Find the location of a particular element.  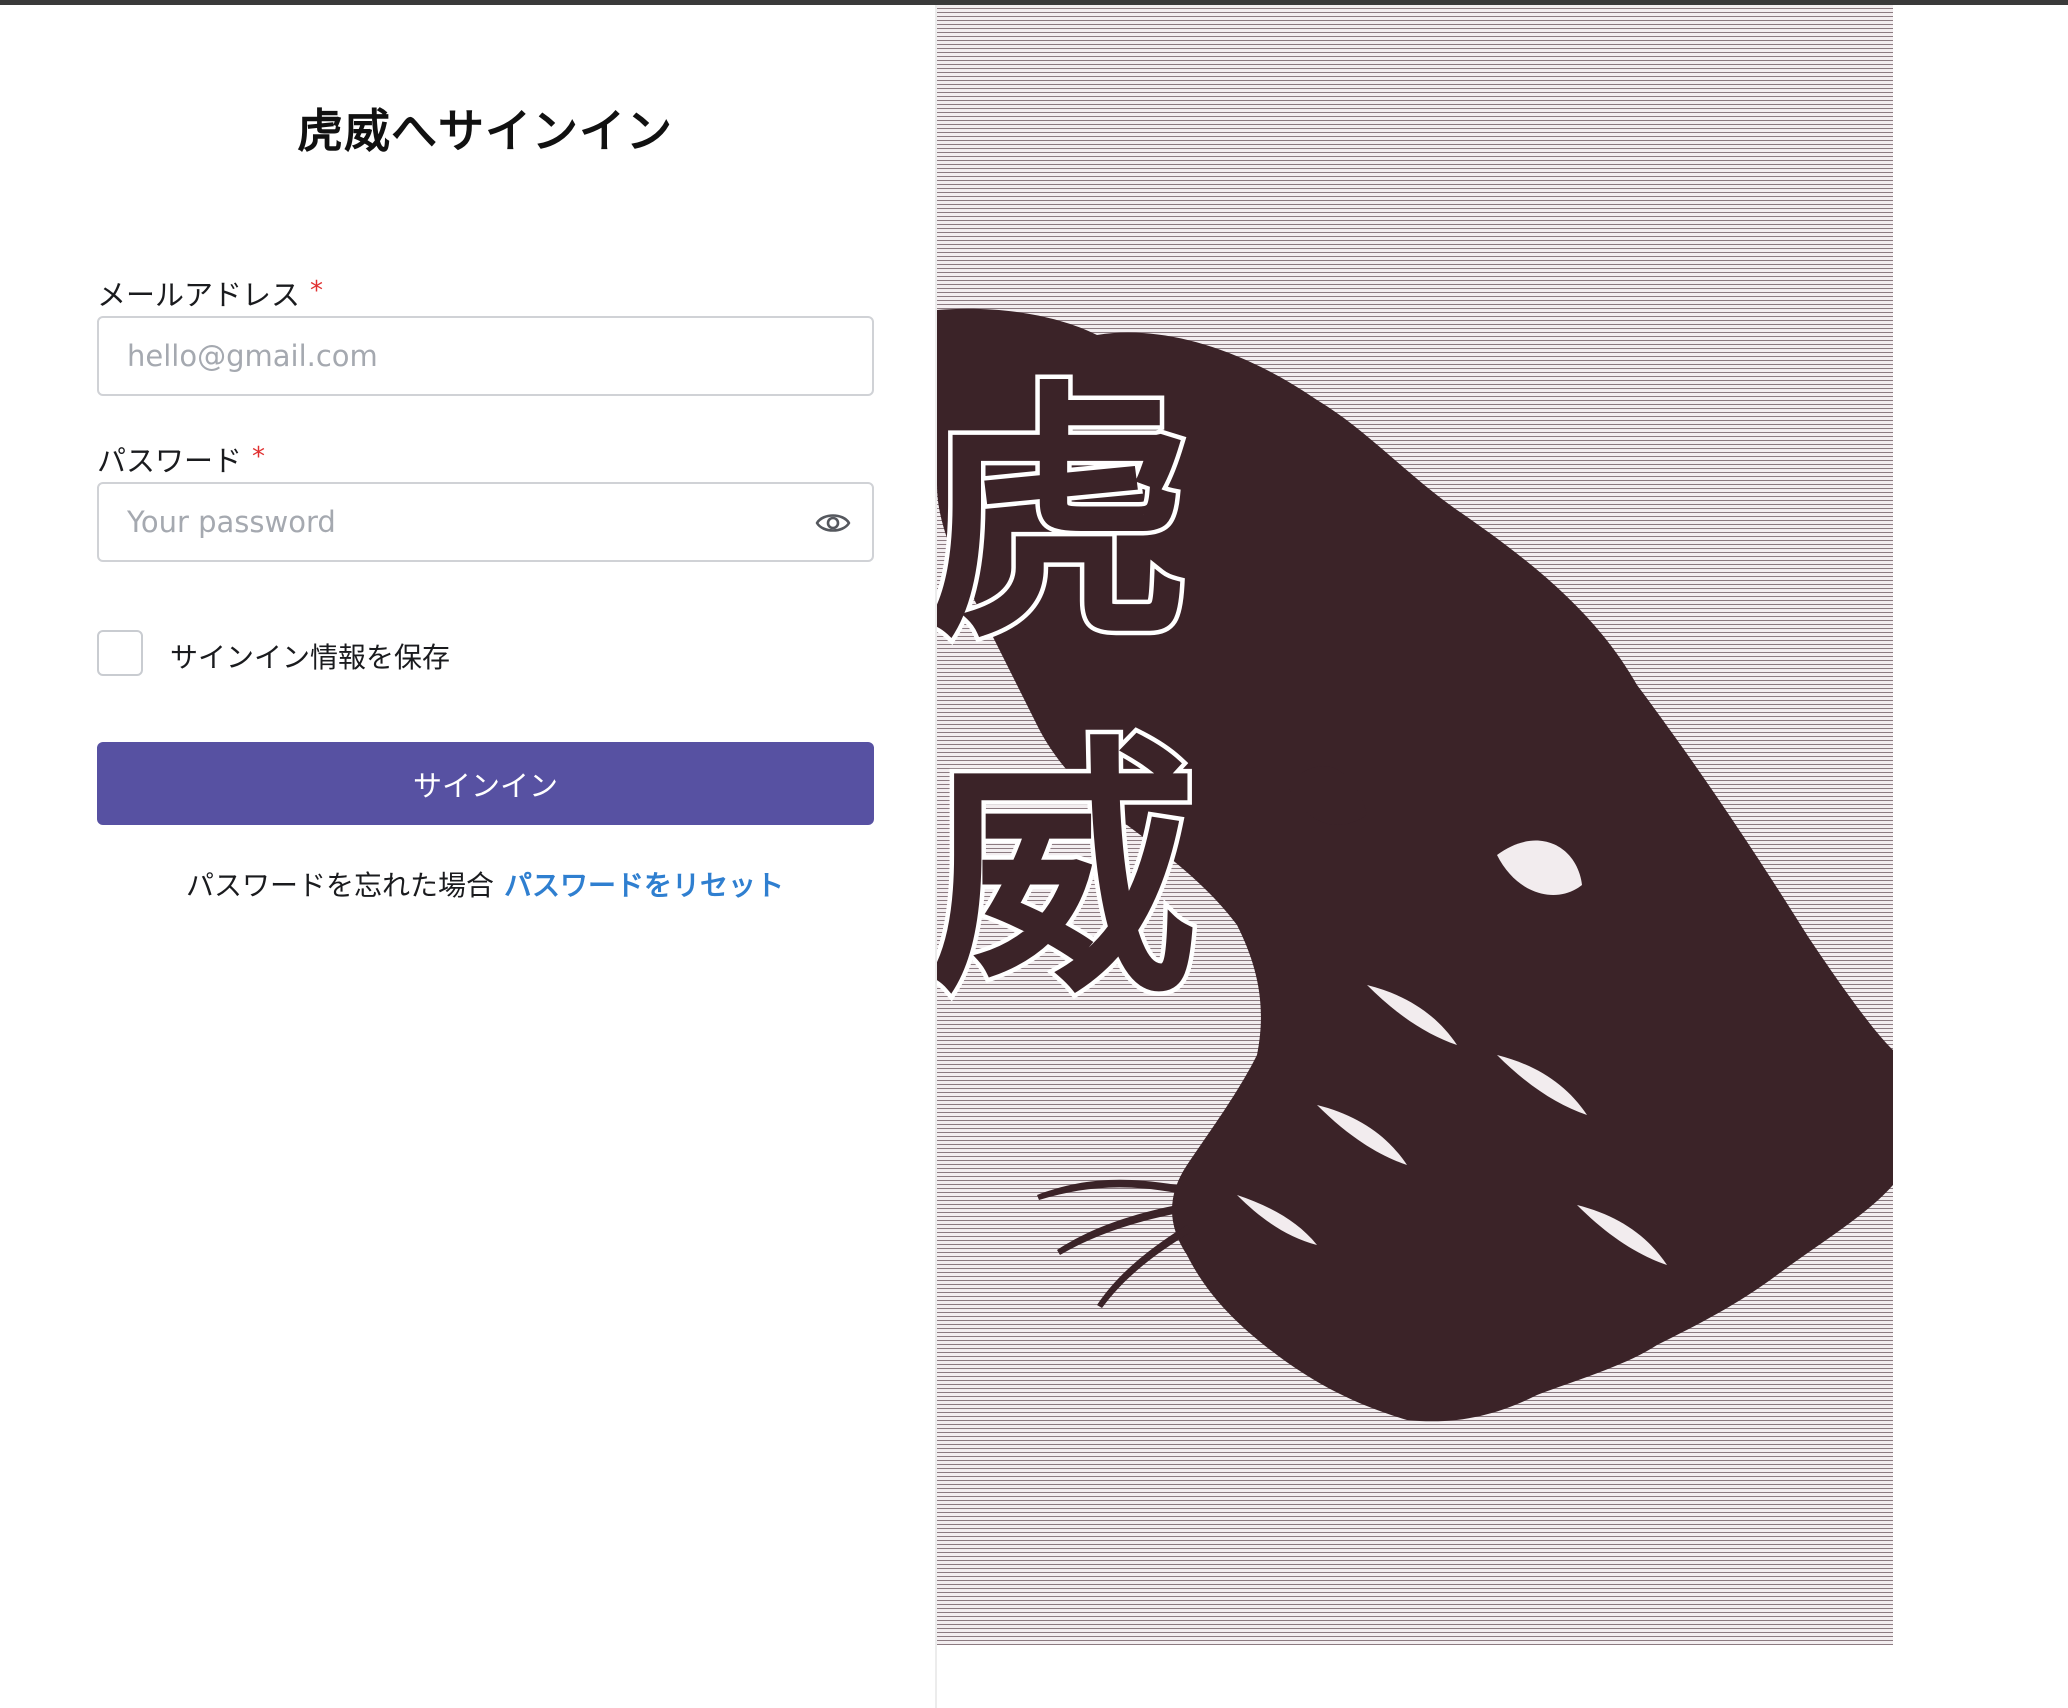

password-input is located at coordinates (485, 522).